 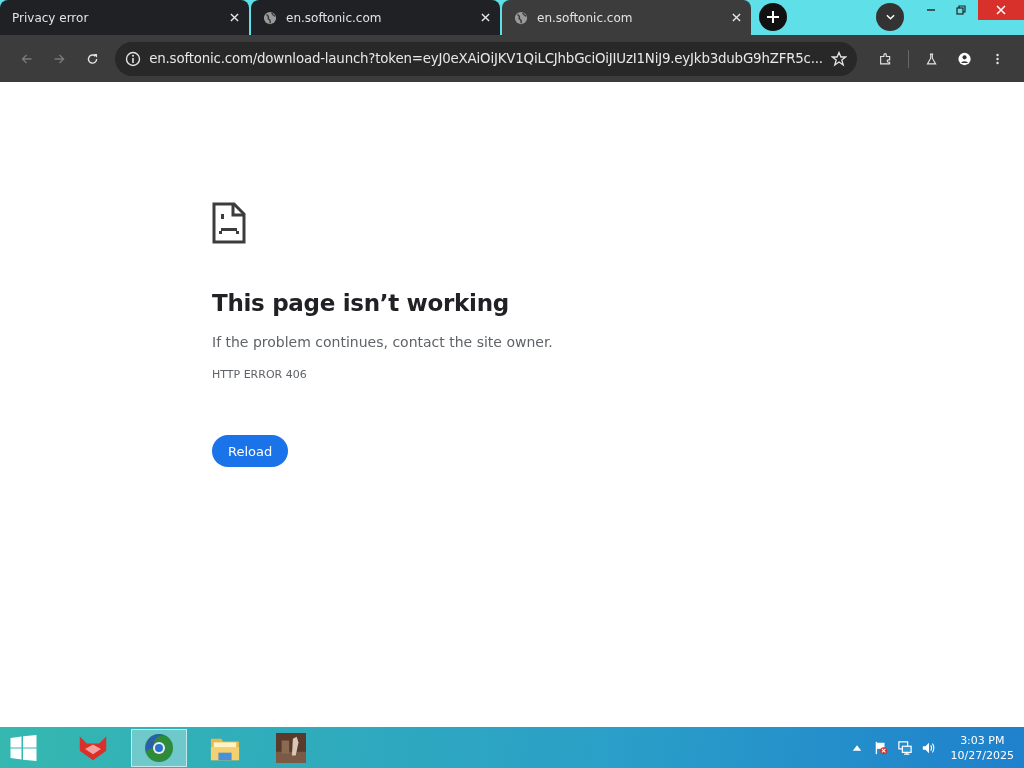 What do you see at coordinates (931, 58) in the screenshot?
I see `flask-icon` at bounding box center [931, 58].